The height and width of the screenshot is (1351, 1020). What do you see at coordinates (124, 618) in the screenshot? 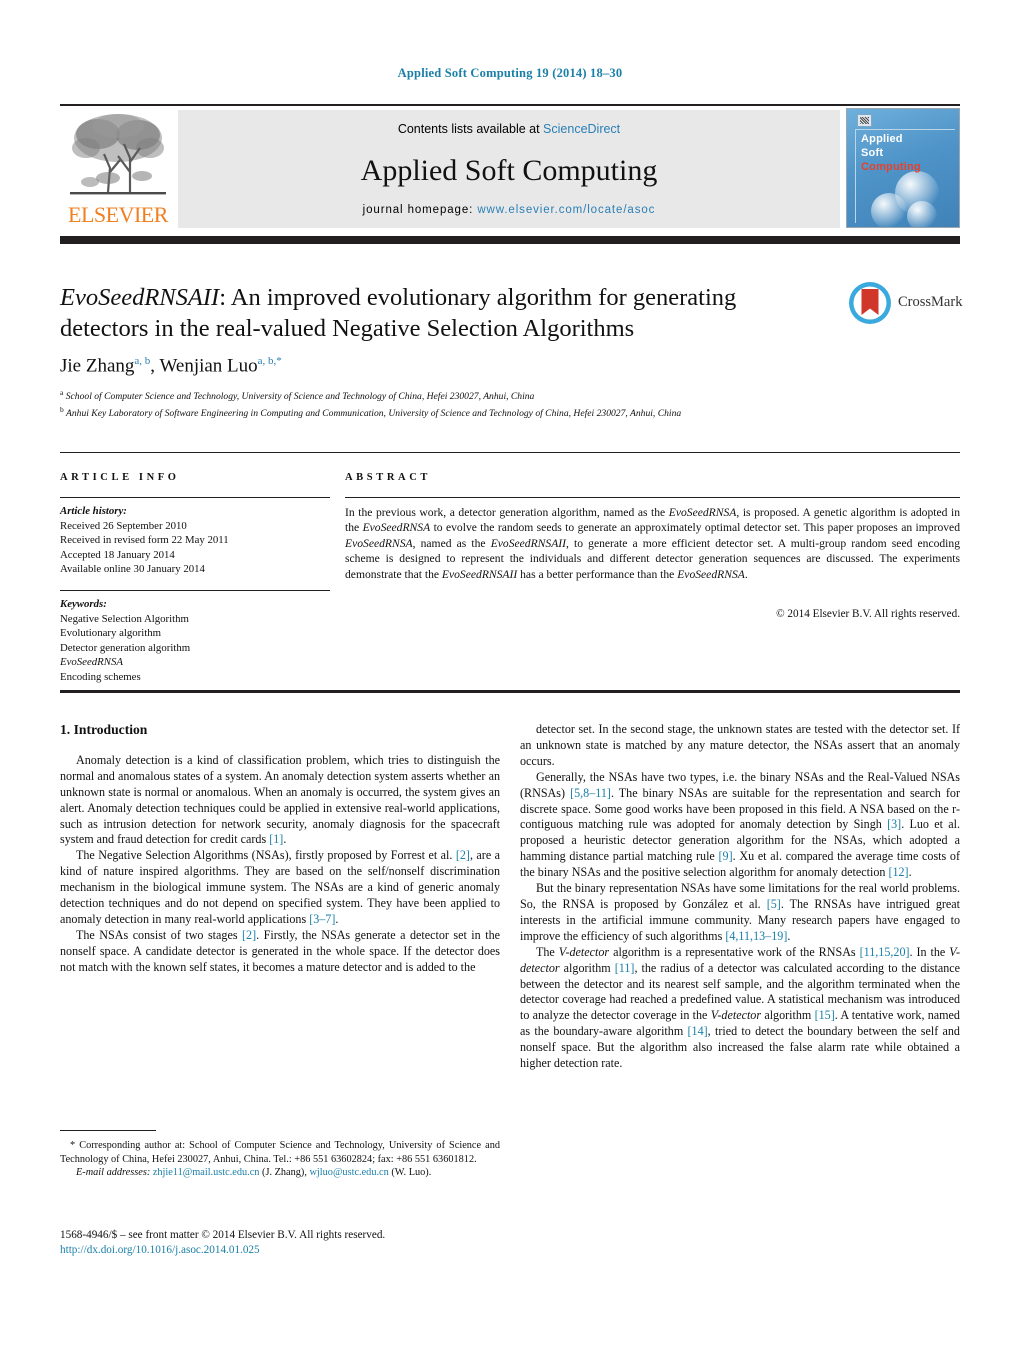
I see `keyword-item: Negative Selection Algorithm` at bounding box center [124, 618].